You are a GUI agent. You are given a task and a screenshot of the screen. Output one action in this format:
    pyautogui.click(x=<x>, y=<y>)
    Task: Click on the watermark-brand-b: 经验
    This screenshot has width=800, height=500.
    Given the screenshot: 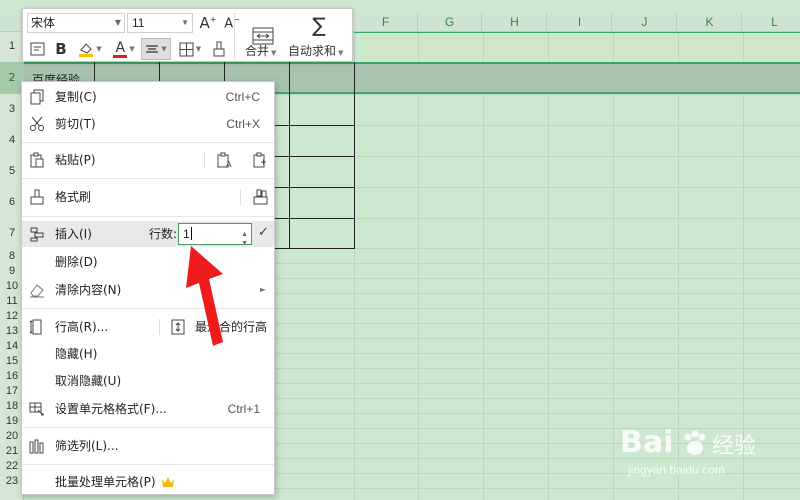 What is the action you would take?
    pyautogui.click(x=734, y=446)
    